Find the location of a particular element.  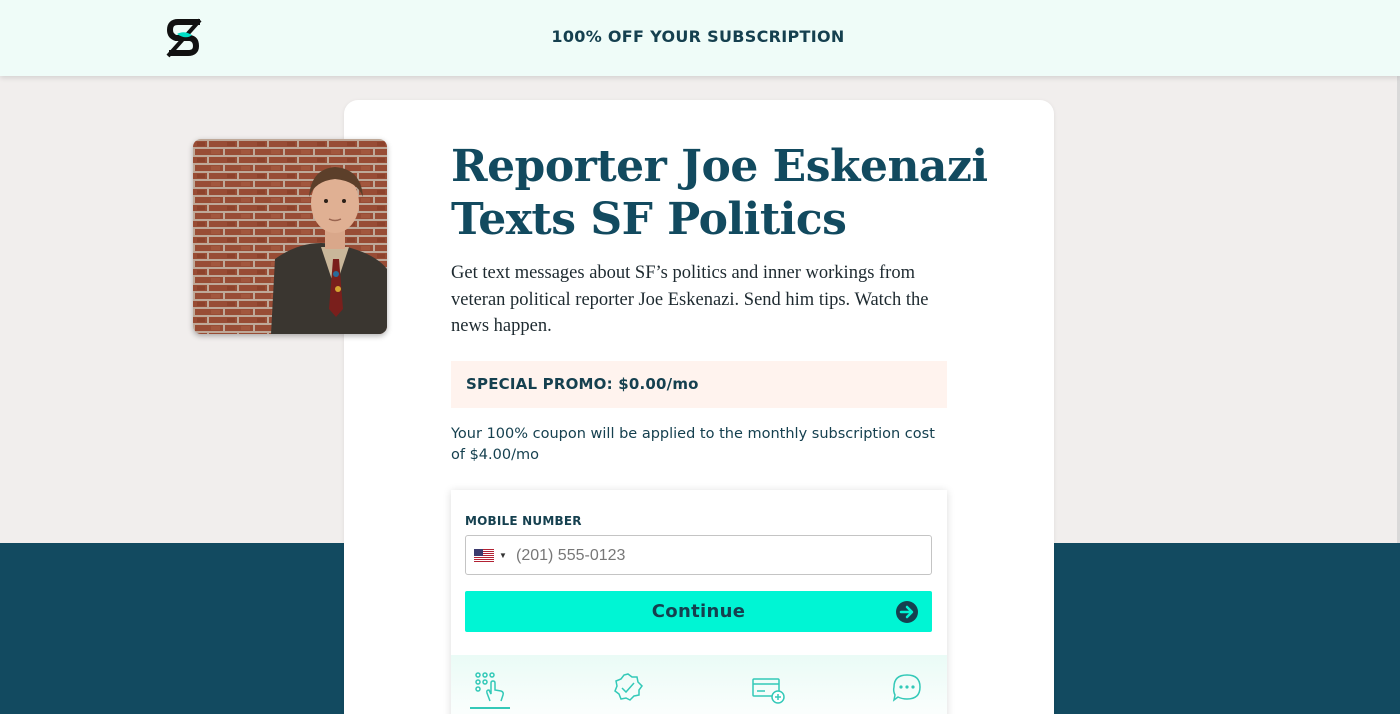

special-promo-box: SPECIAL PROMO: $0.00/mo is located at coordinates (699, 384).